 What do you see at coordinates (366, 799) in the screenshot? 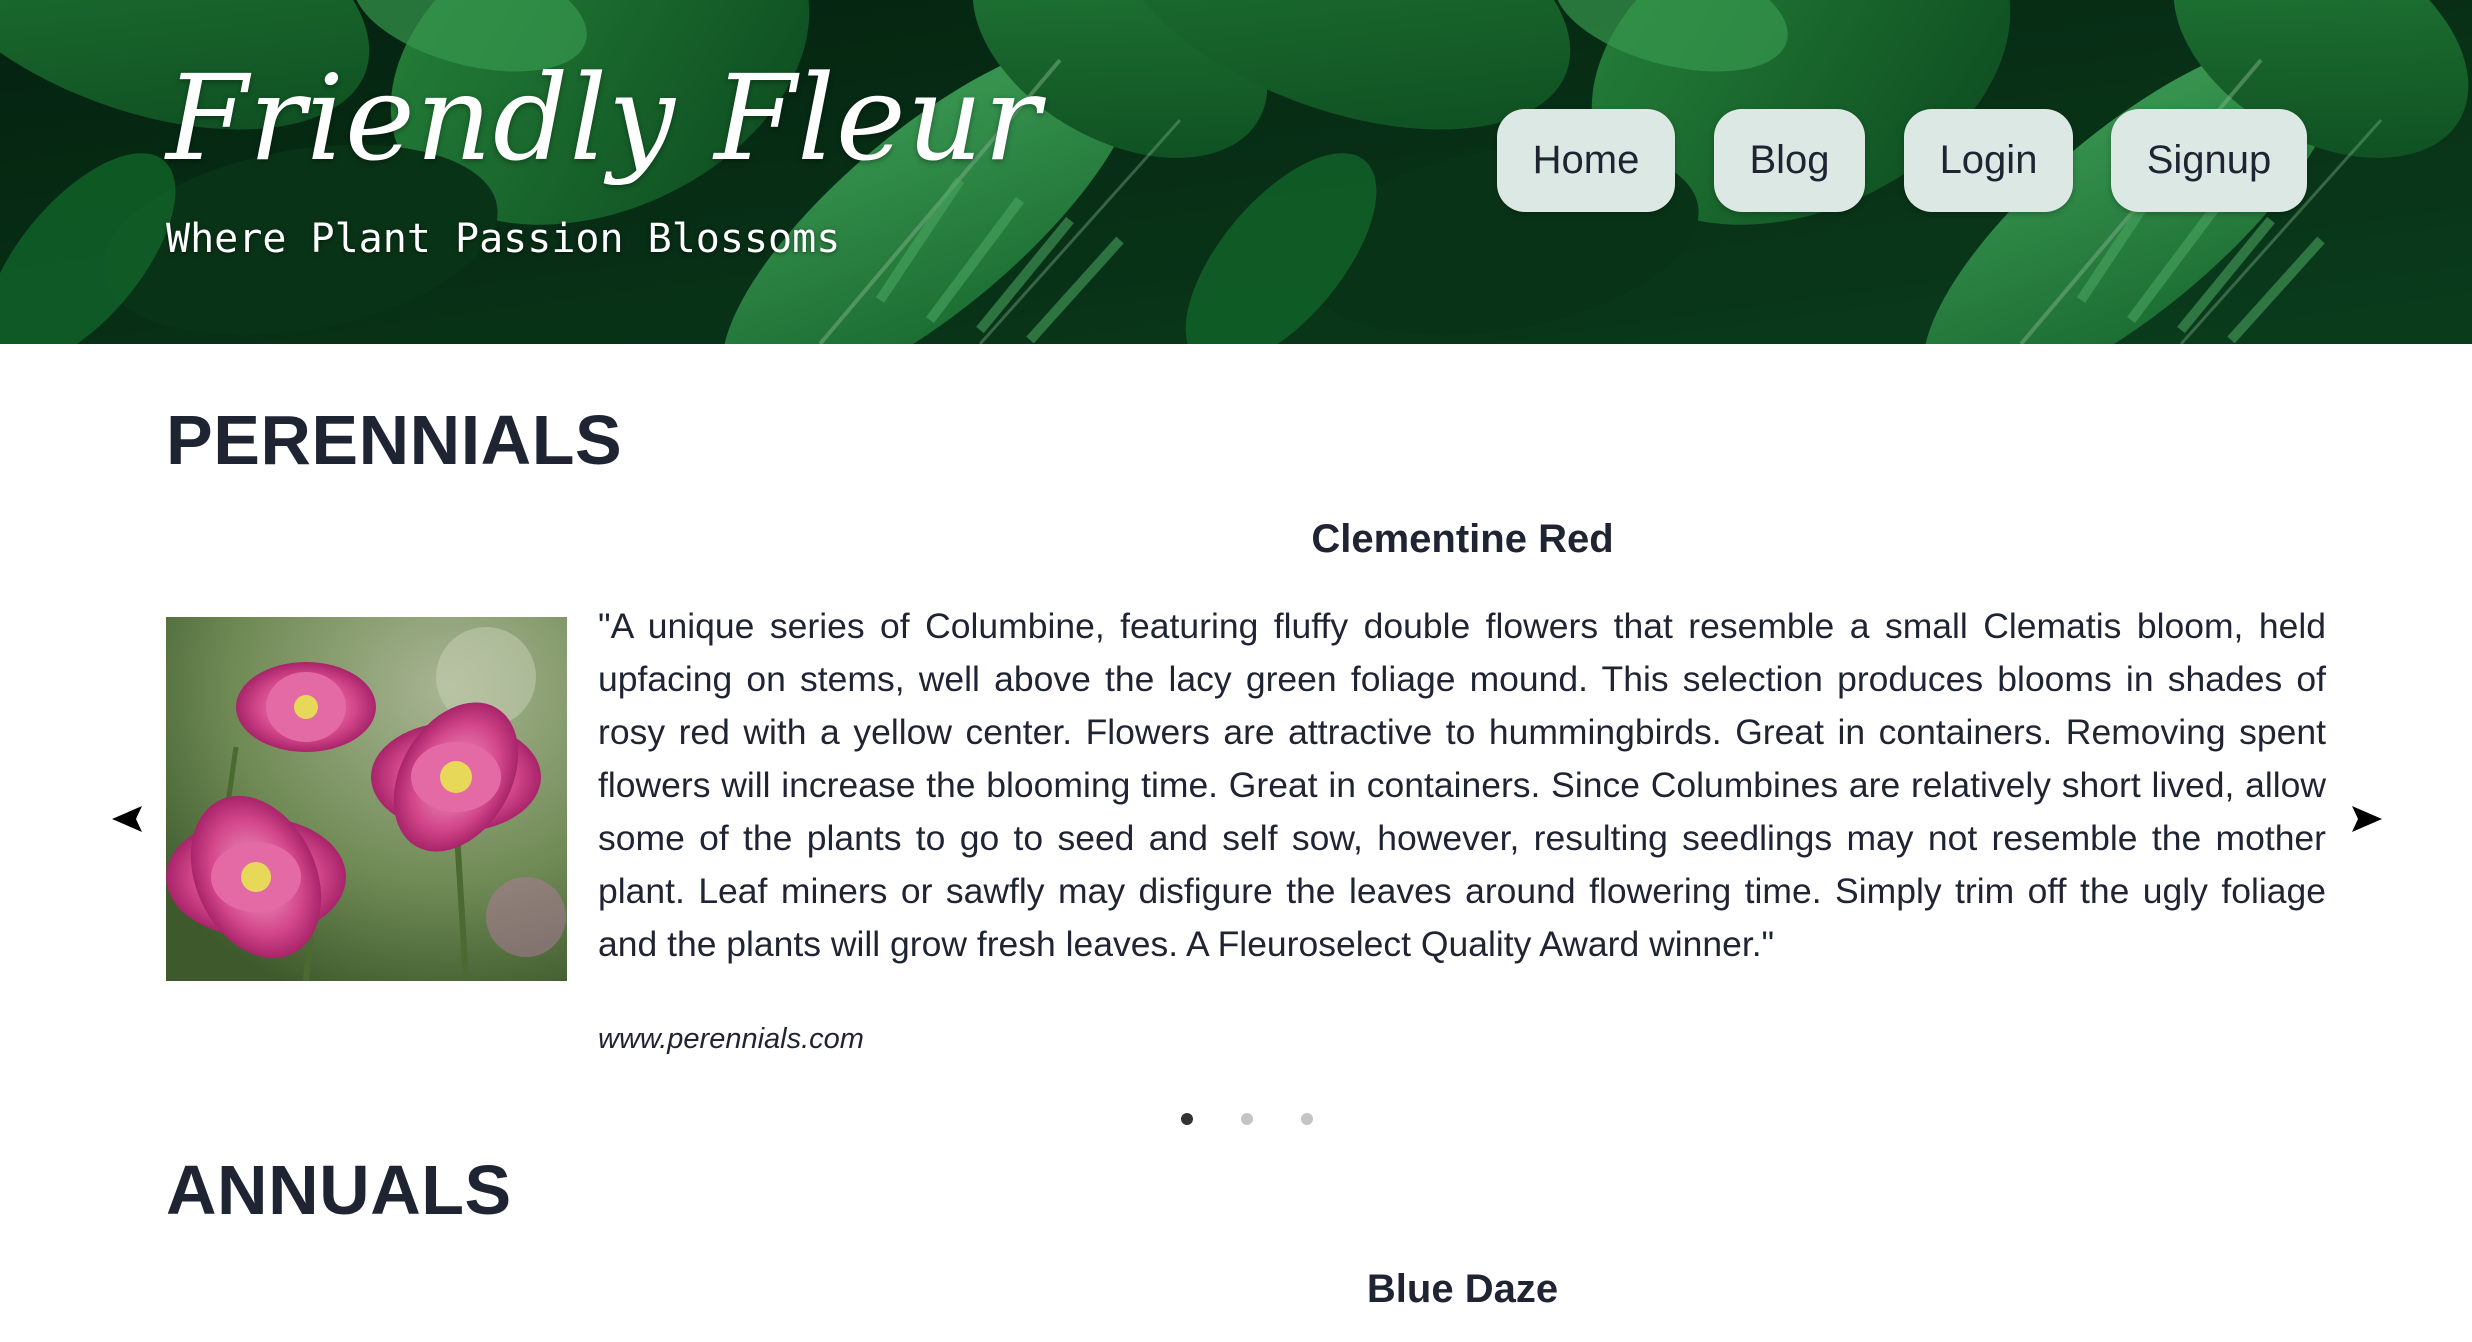
I see `pink-columbine-flower-photo` at bounding box center [366, 799].